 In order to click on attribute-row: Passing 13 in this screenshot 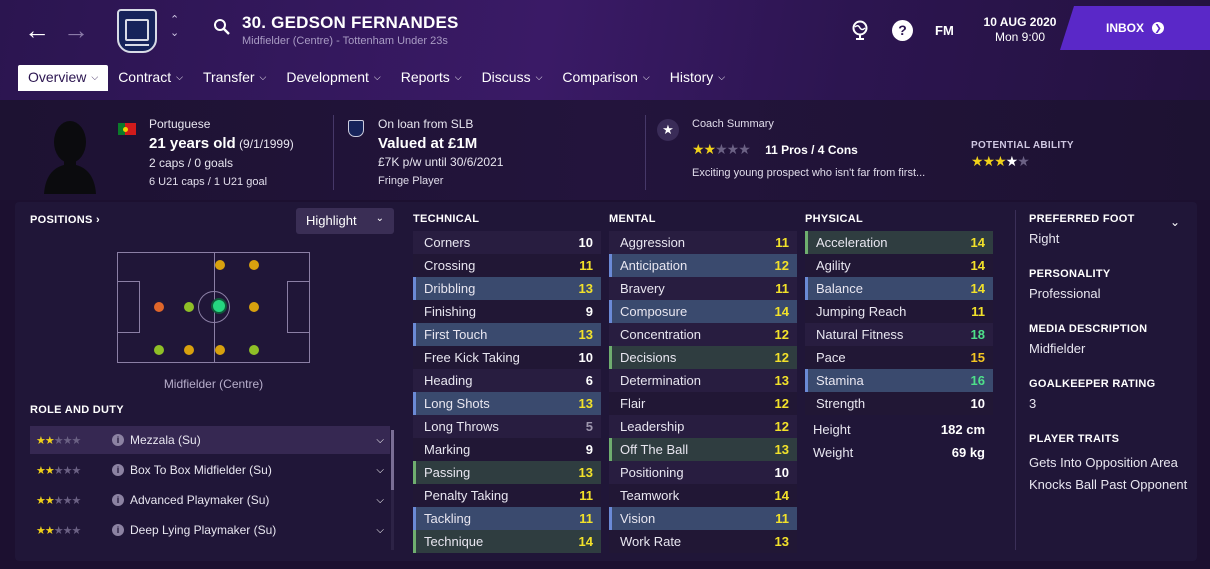, I will do `click(507, 472)`.